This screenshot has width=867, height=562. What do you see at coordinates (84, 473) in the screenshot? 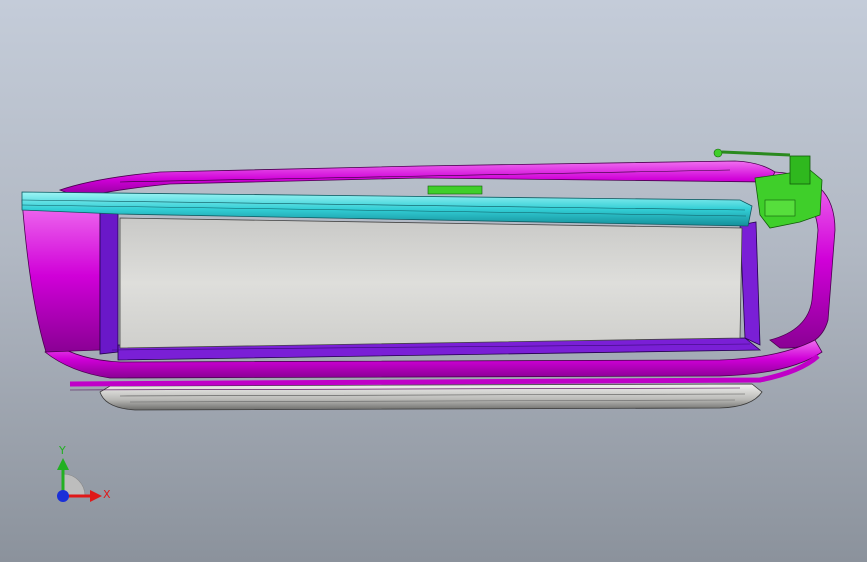
I see `orientation-triad: Y X` at bounding box center [84, 473].